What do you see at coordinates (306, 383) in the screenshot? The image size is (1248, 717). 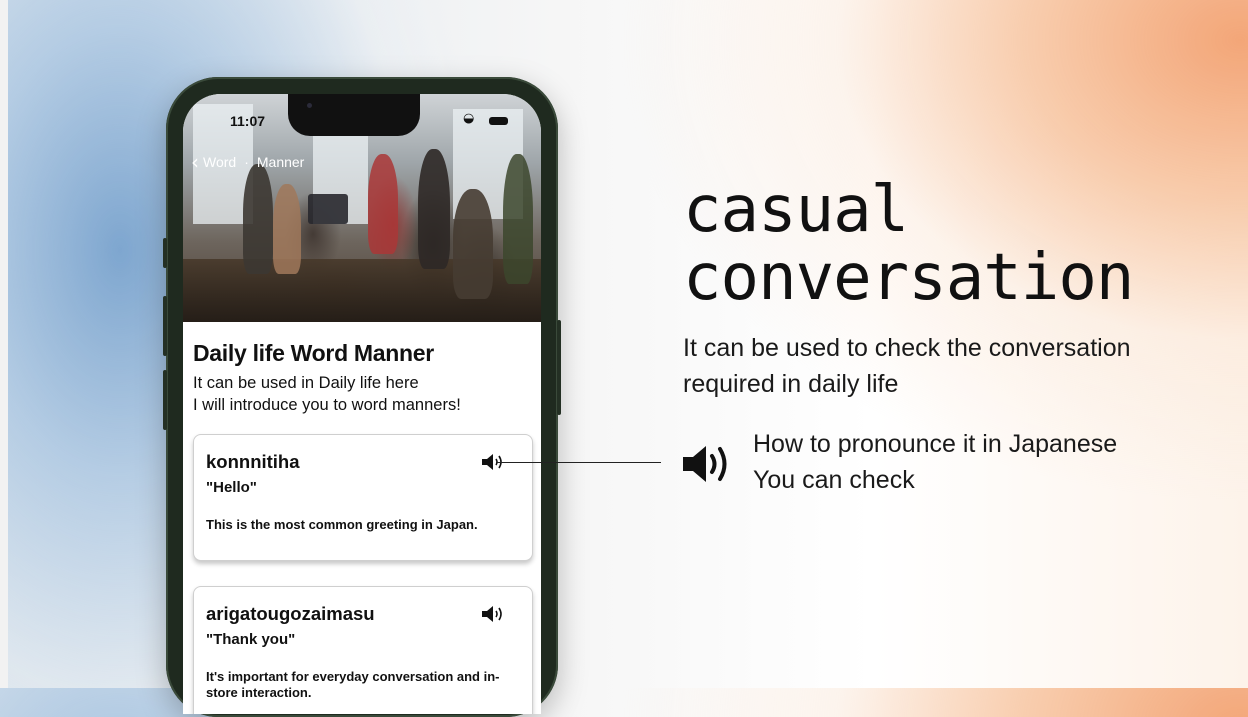 I see `page-description-line-1: It can be used in Daily life here` at bounding box center [306, 383].